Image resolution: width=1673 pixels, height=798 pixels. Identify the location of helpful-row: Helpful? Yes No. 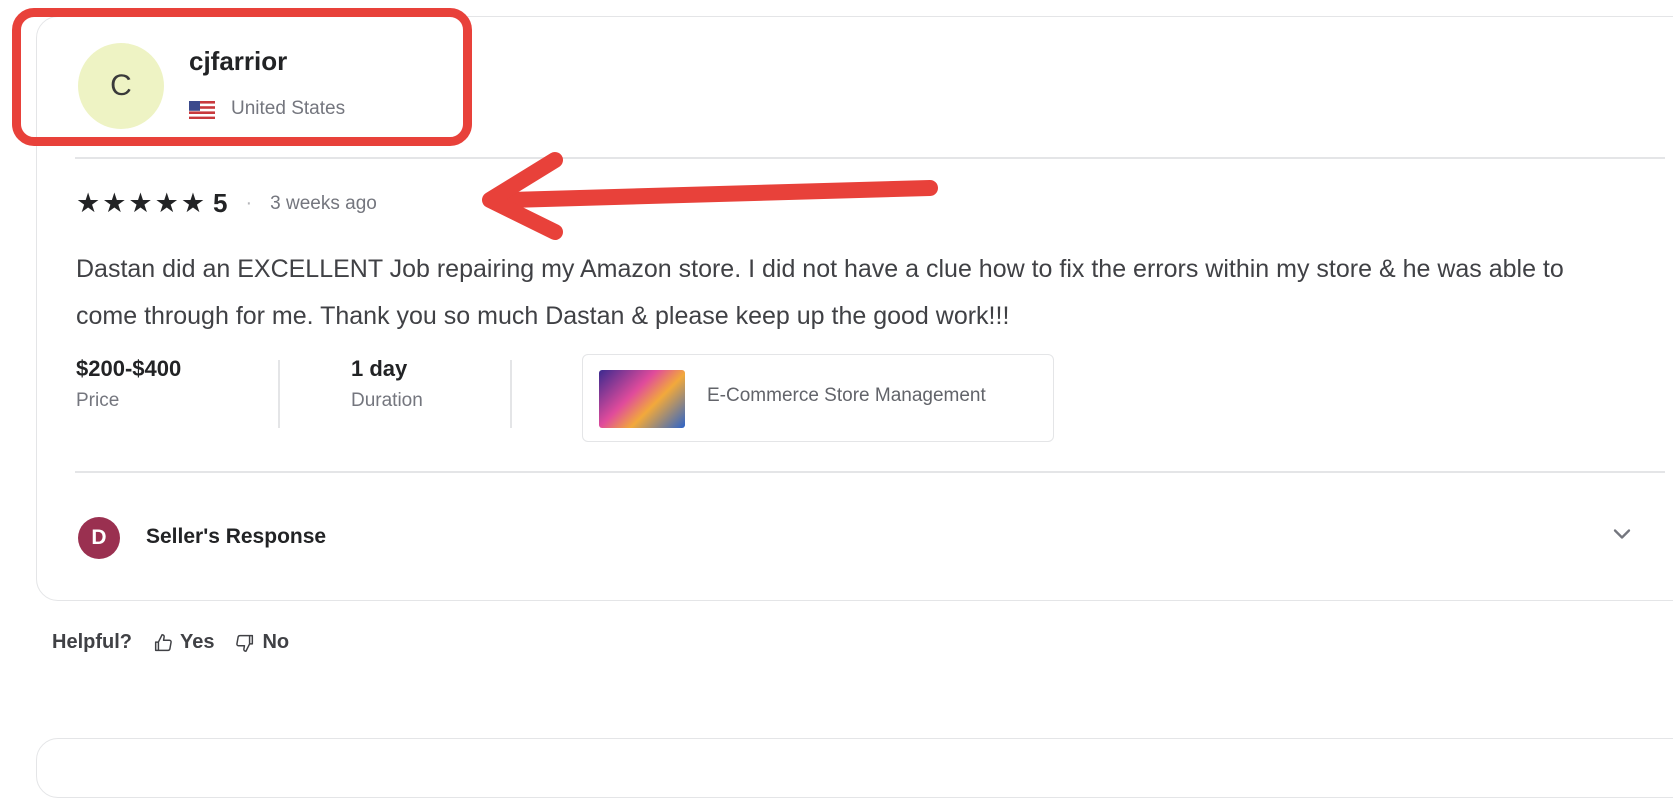
(170, 642).